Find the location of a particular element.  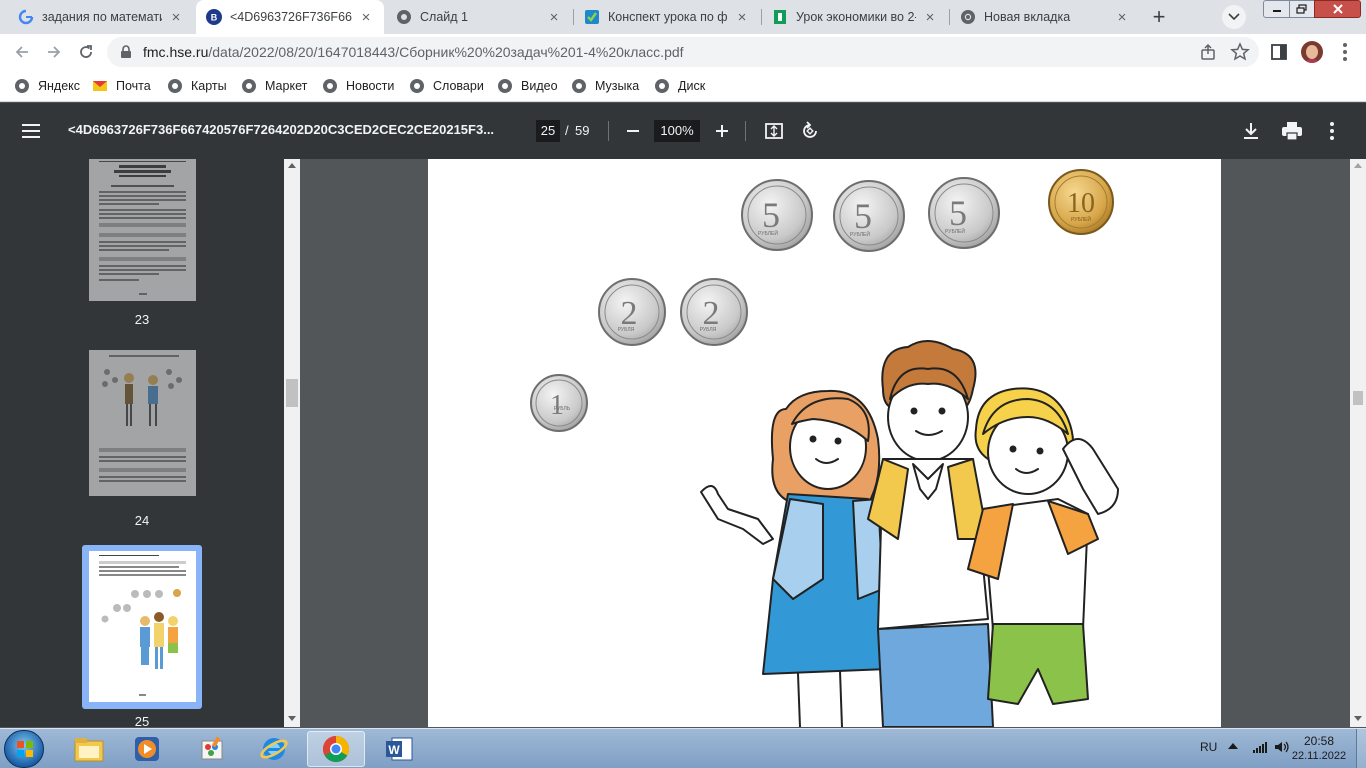

bookmark-maps: Карты is located at coordinates (197, 86).